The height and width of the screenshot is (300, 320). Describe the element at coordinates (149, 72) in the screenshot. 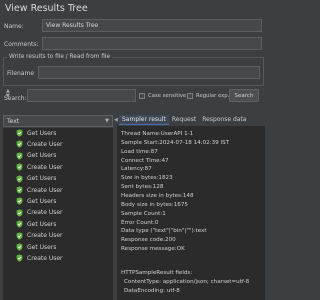

I see `filename-field` at that location.